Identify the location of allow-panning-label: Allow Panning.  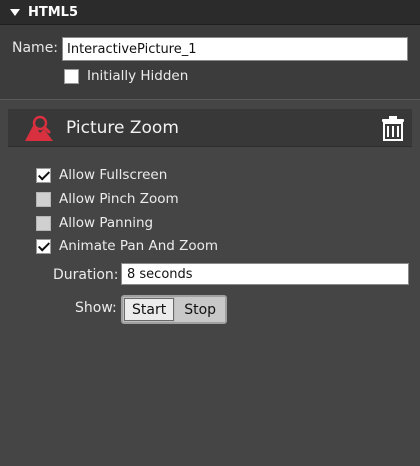
(106, 223).